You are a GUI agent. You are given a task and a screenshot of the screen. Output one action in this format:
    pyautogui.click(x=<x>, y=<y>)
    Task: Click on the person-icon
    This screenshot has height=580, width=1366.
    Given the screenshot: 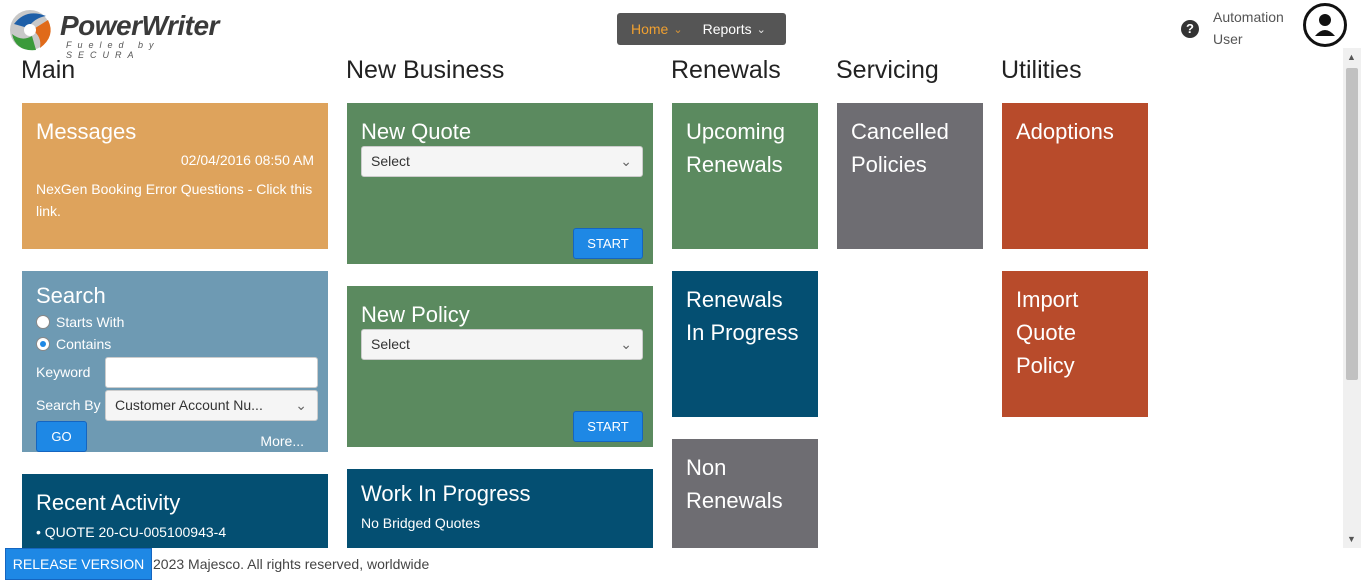 What is the action you would take?
    pyautogui.click(x=1325, y=25)
    